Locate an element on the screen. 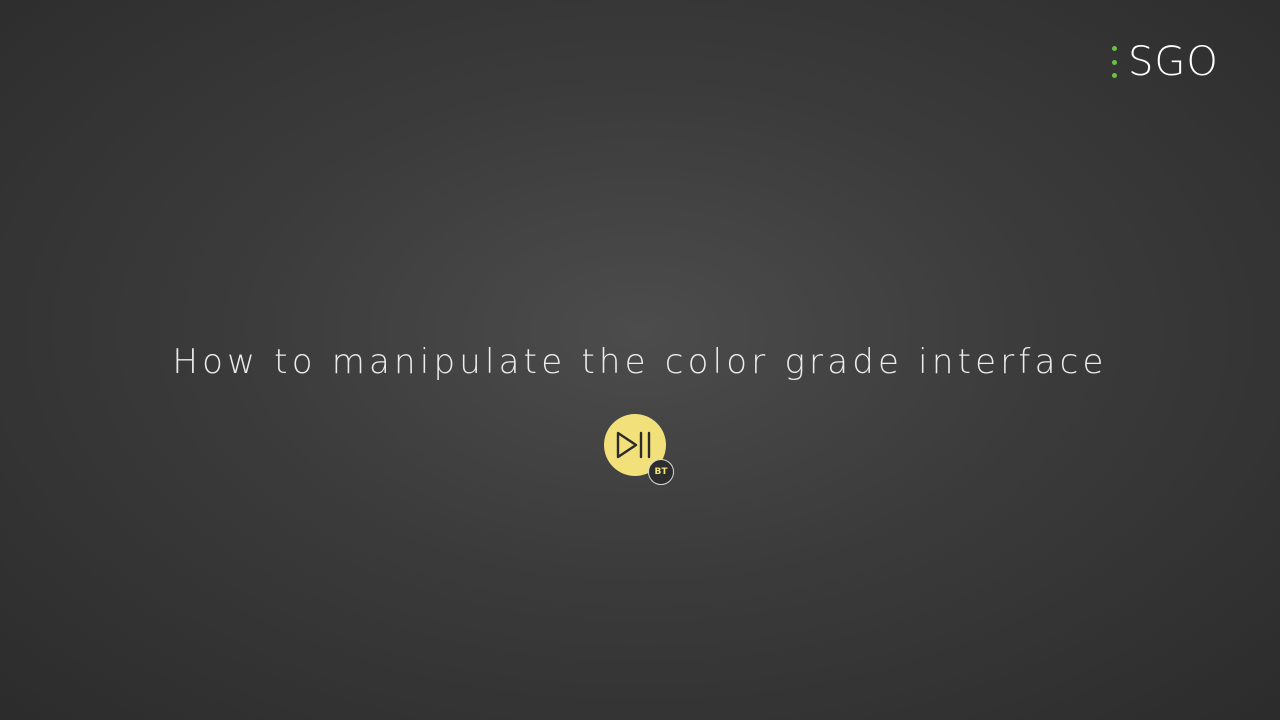 This screenshot has width=1280, height=720. tutorial-badge: BT is located at coordinates (639, 449).